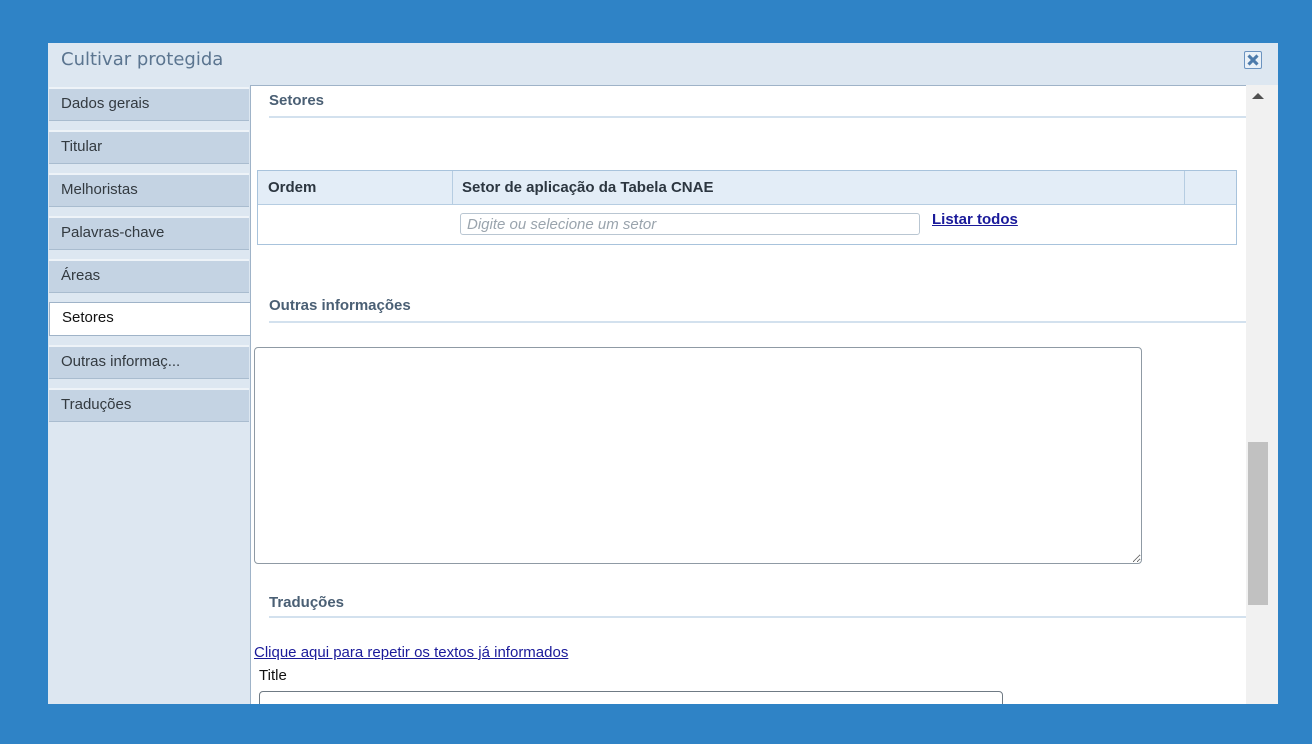 This screenshot has width=1312, height=744. Describe the element at coordinates (149, 233) in the screenshot. I see `sidebar-item-palavras-chave: Palavras-chave` at that location.